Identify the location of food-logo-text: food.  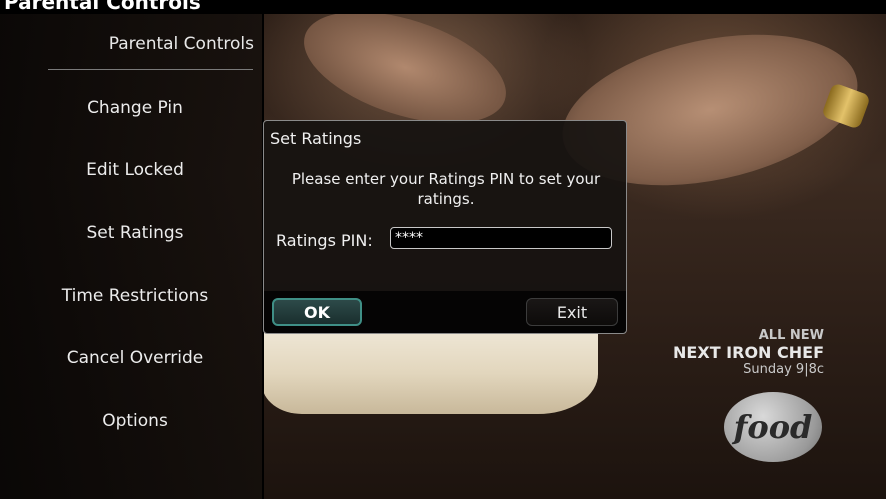
(773, 427).